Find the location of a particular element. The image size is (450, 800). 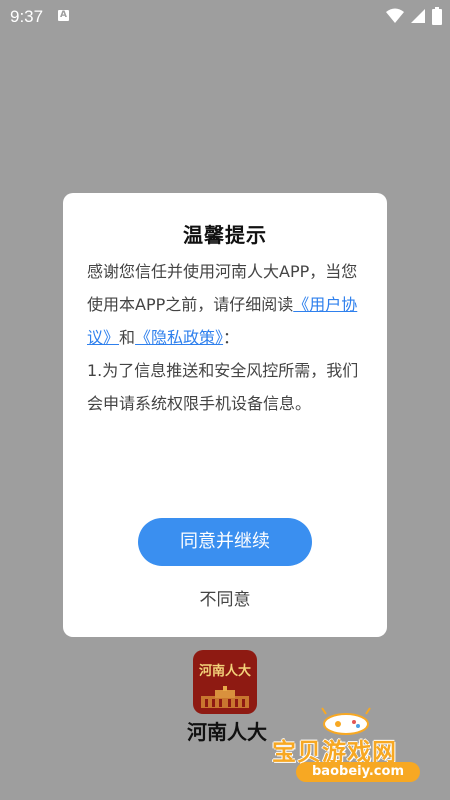

signal-icon is located at coordinates (418, 16).